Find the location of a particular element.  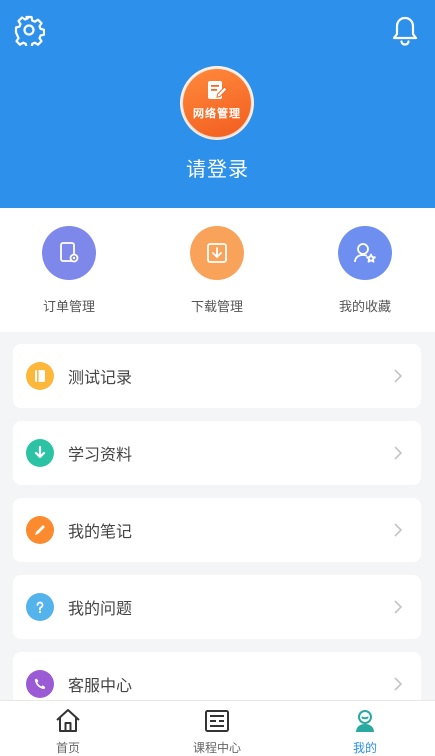

profile-icon is located at coordinates (365, 721).